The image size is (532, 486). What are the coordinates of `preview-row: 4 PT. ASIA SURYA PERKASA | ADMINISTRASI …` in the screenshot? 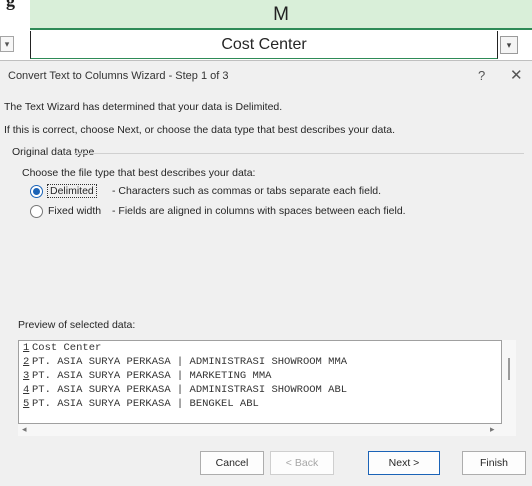 It's located at (260, 390).